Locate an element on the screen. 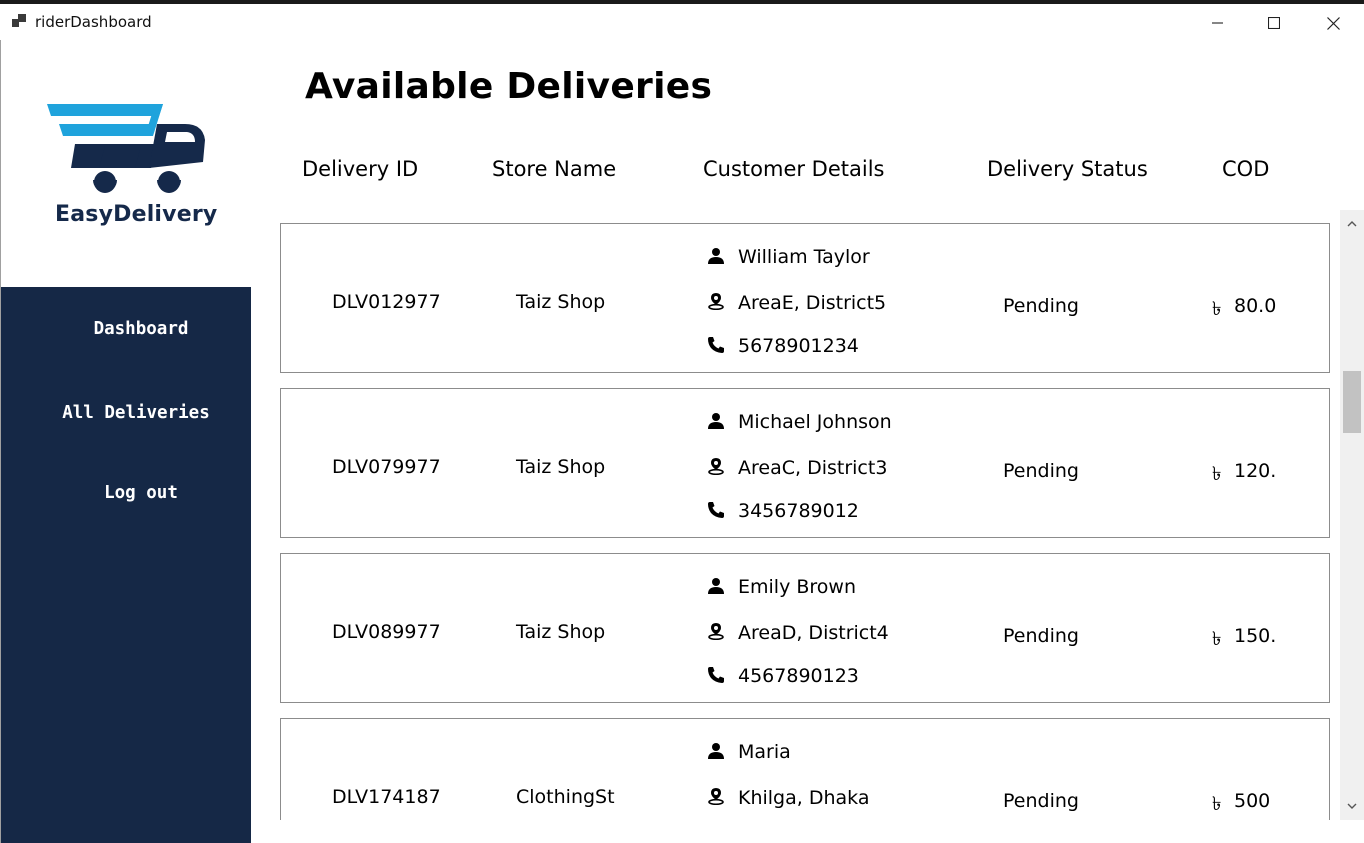 This screenshot has width=1364, height=843. vertical-scrollbar is located at coordinates (1352, 515).